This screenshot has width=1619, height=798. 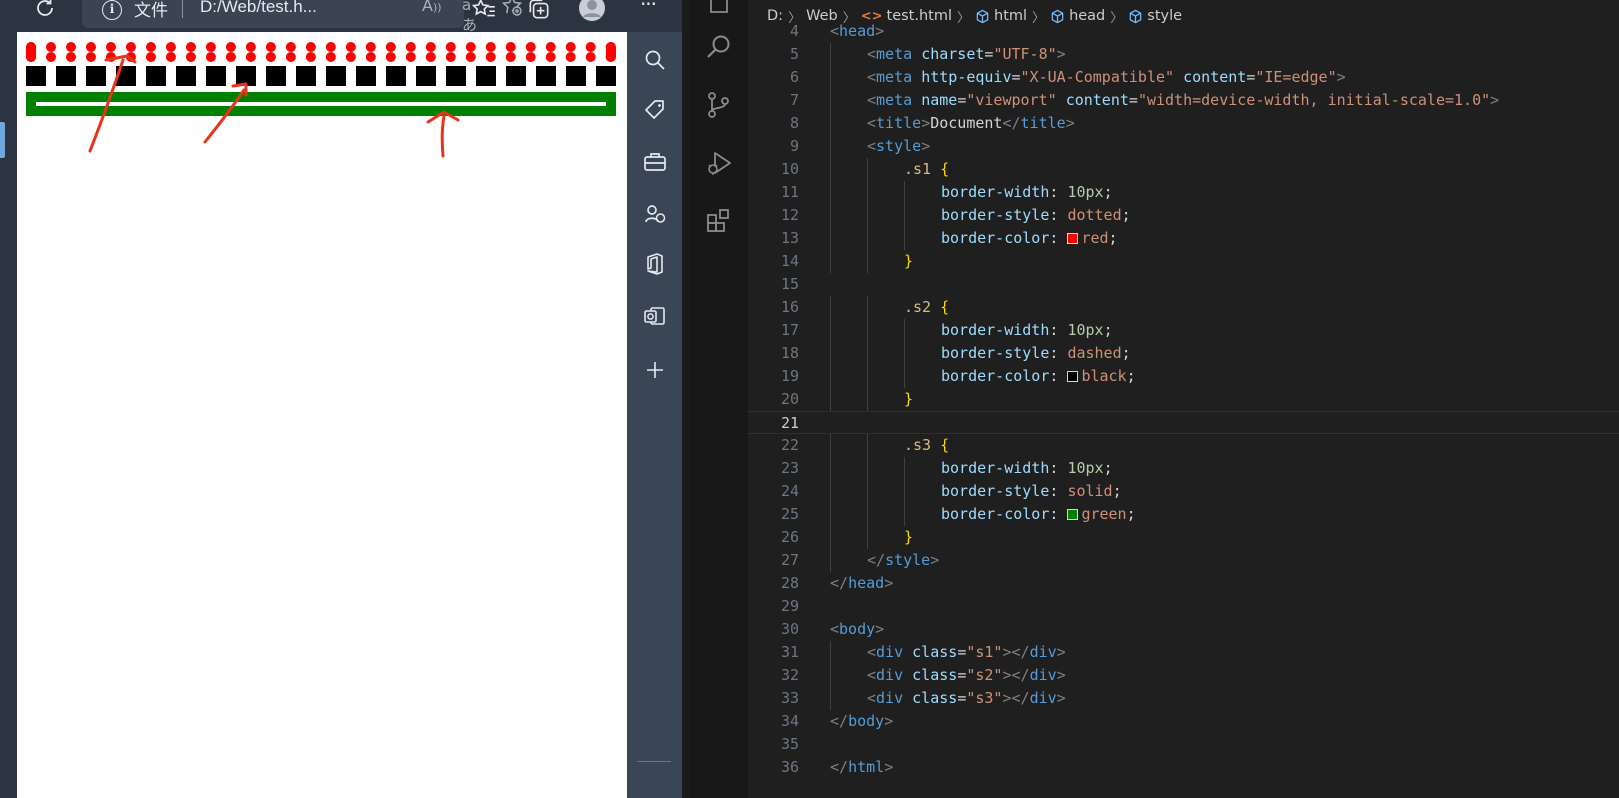 What do you see at coordinates (1183, 146) in the screenshot?
I see `code-line: 9 <style>` at bounding box center [1183, 146].